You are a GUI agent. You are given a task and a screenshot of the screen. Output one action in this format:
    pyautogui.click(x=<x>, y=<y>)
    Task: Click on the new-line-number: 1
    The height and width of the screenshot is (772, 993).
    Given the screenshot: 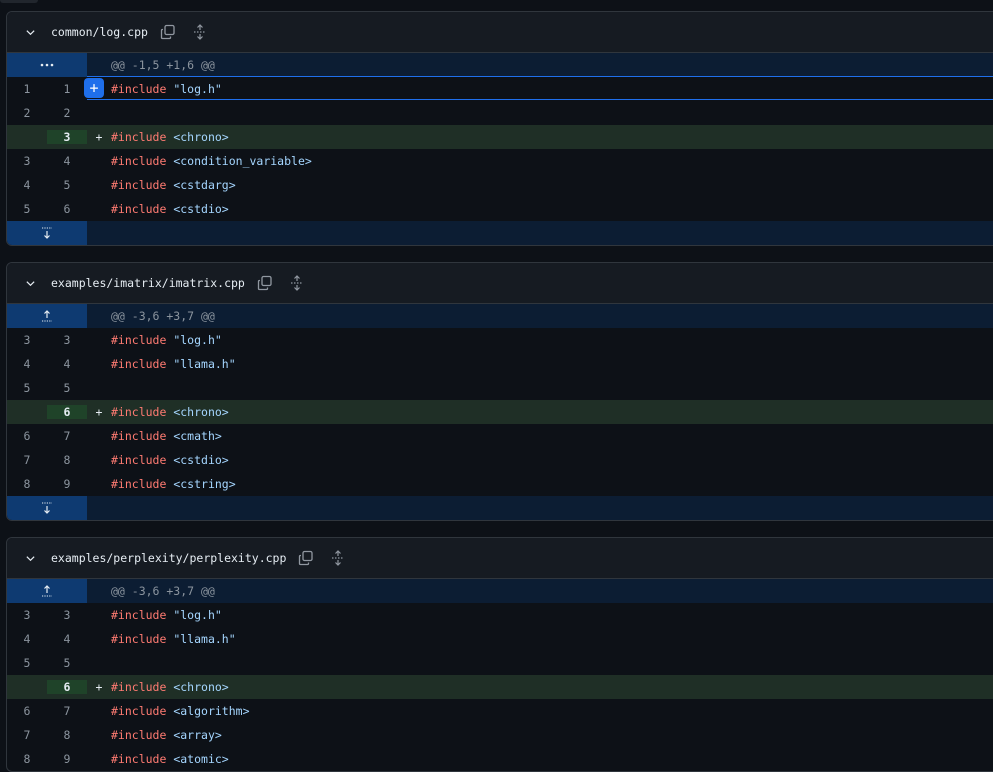 What is the action you would take?
    pyautogui.click(x=67, y=89)
    